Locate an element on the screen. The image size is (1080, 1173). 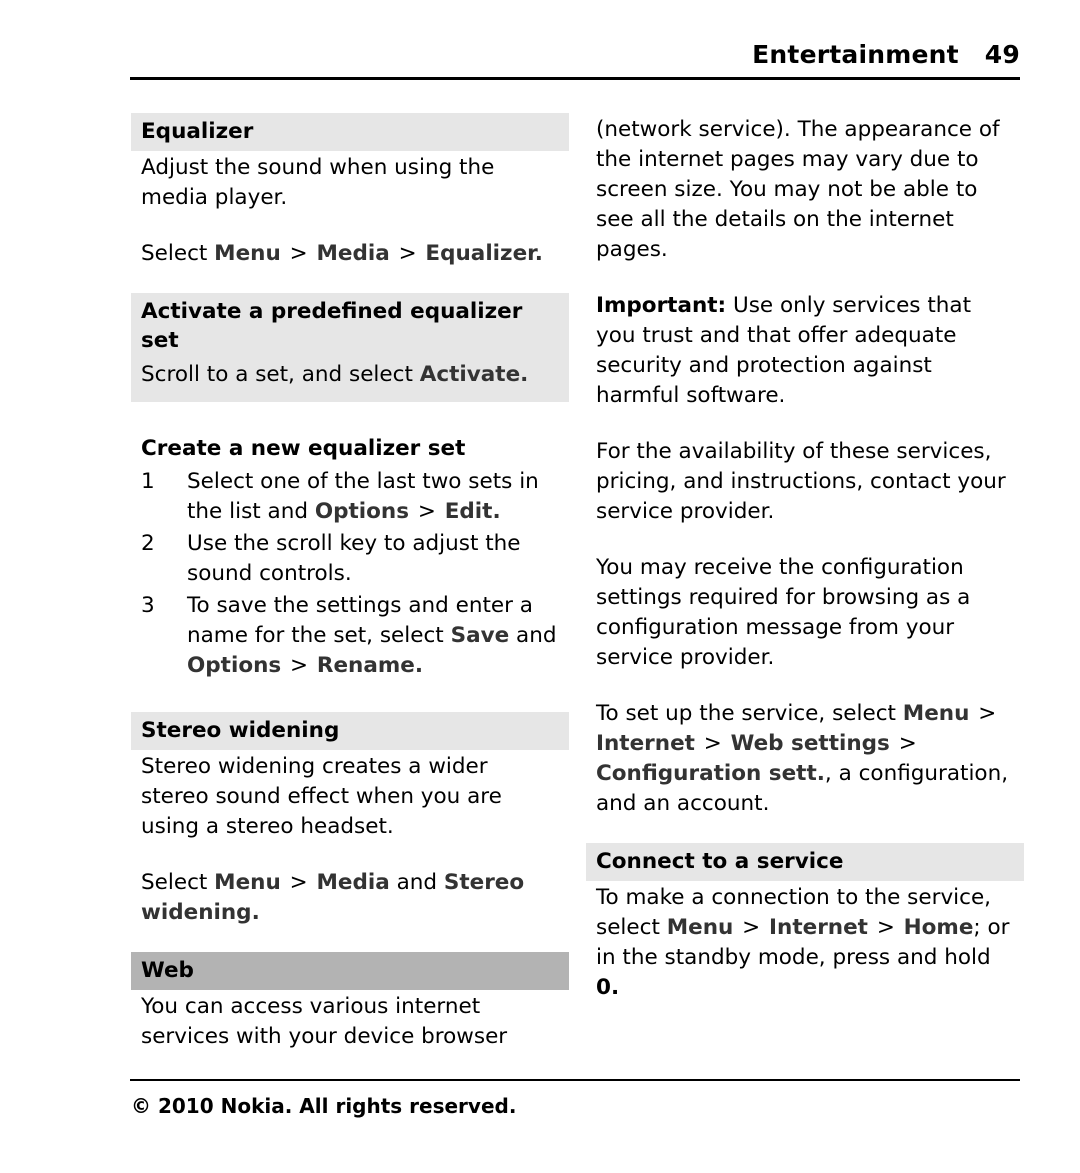
list-item-number: 2 is located at coordinates (148, 543).